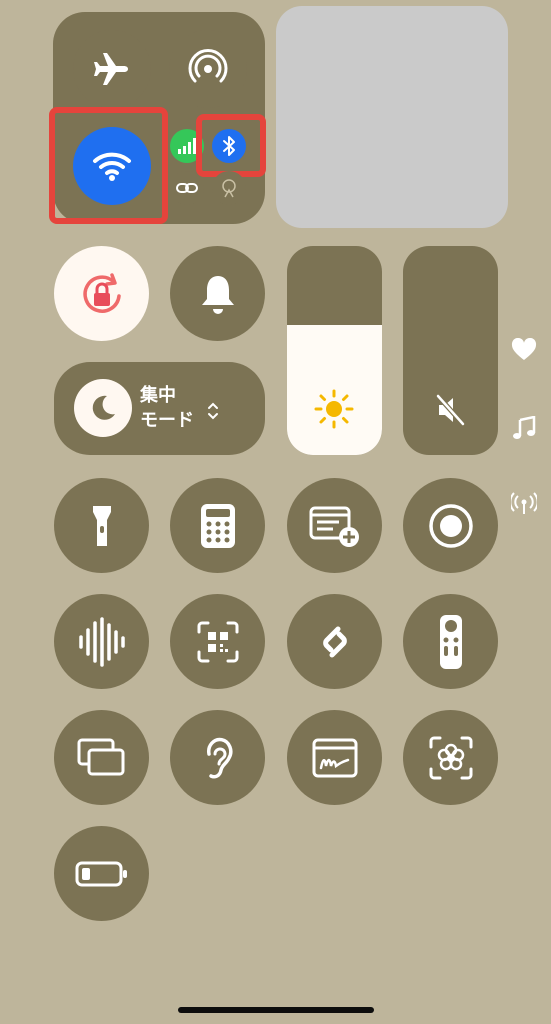  I want to click on chevron-up-down-icon, so click(213, 411).